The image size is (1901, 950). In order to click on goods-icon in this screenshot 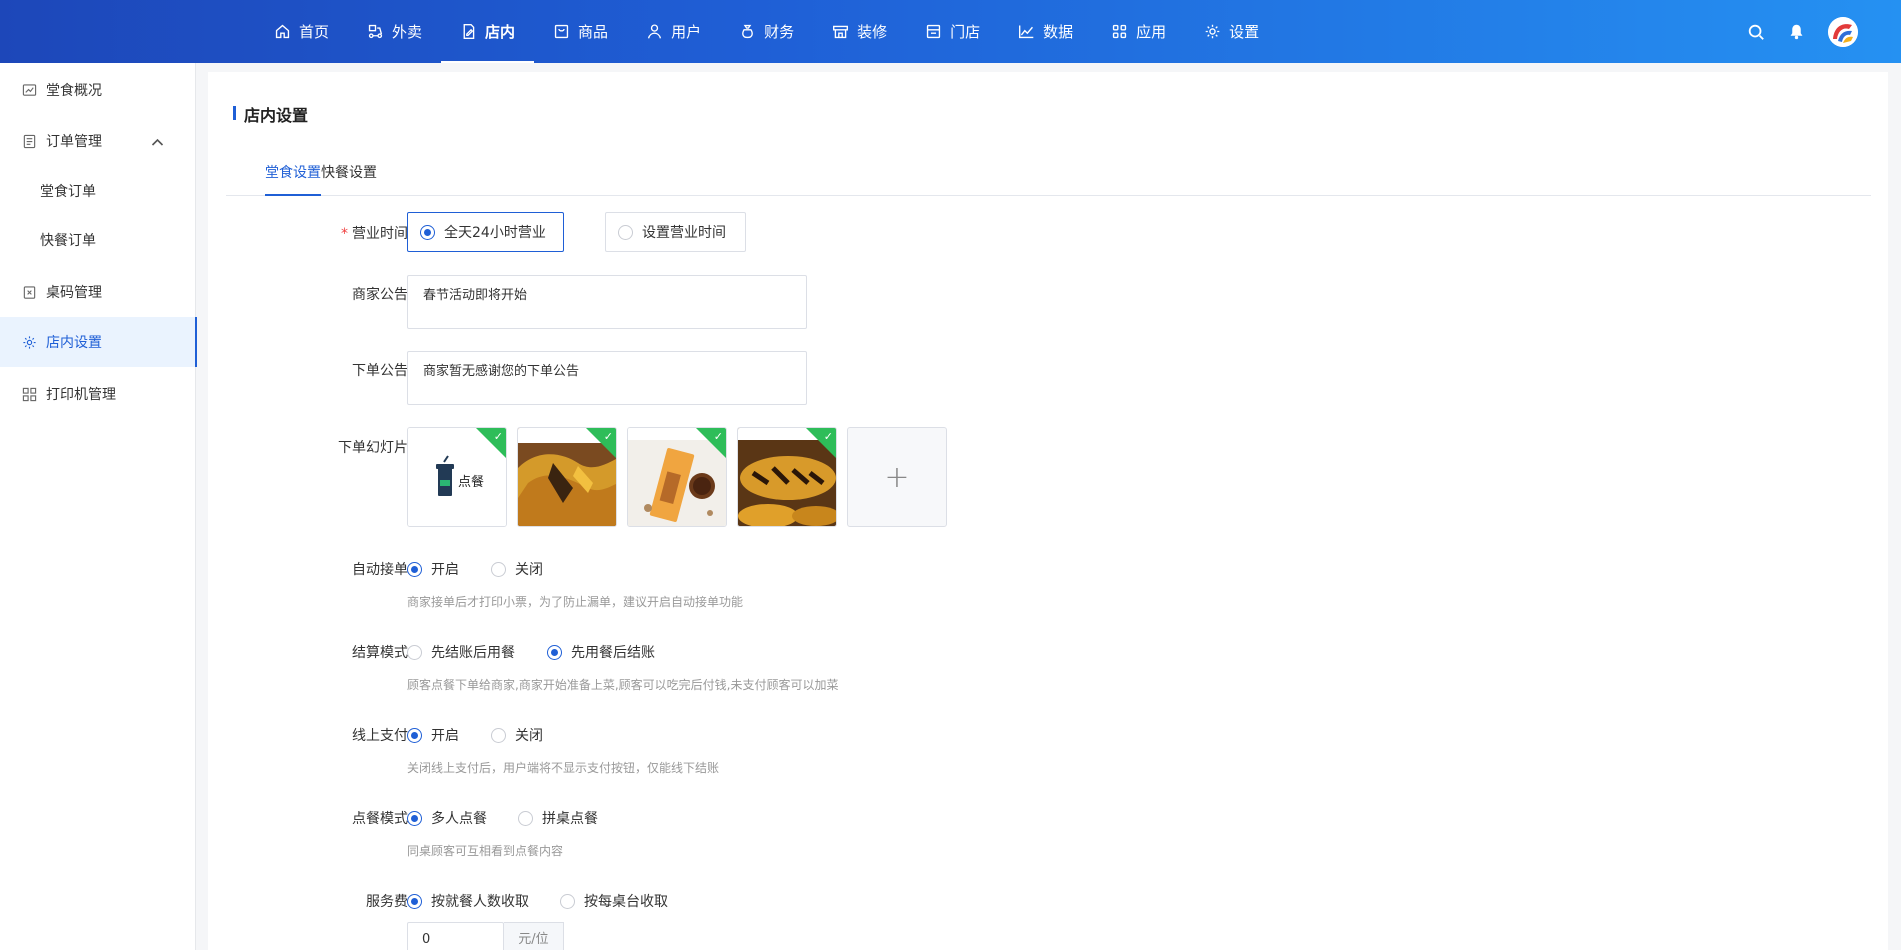, I will do `click(561, 31)`.